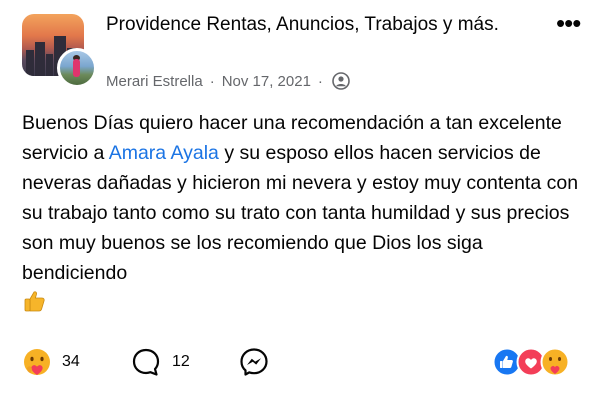 The height and width of the screenshot is (400, 600). What do you see at coordinates (164, 153) in the screenshot?
I see `mention-link: Amara Ayala` at bounding box center [164, 153].